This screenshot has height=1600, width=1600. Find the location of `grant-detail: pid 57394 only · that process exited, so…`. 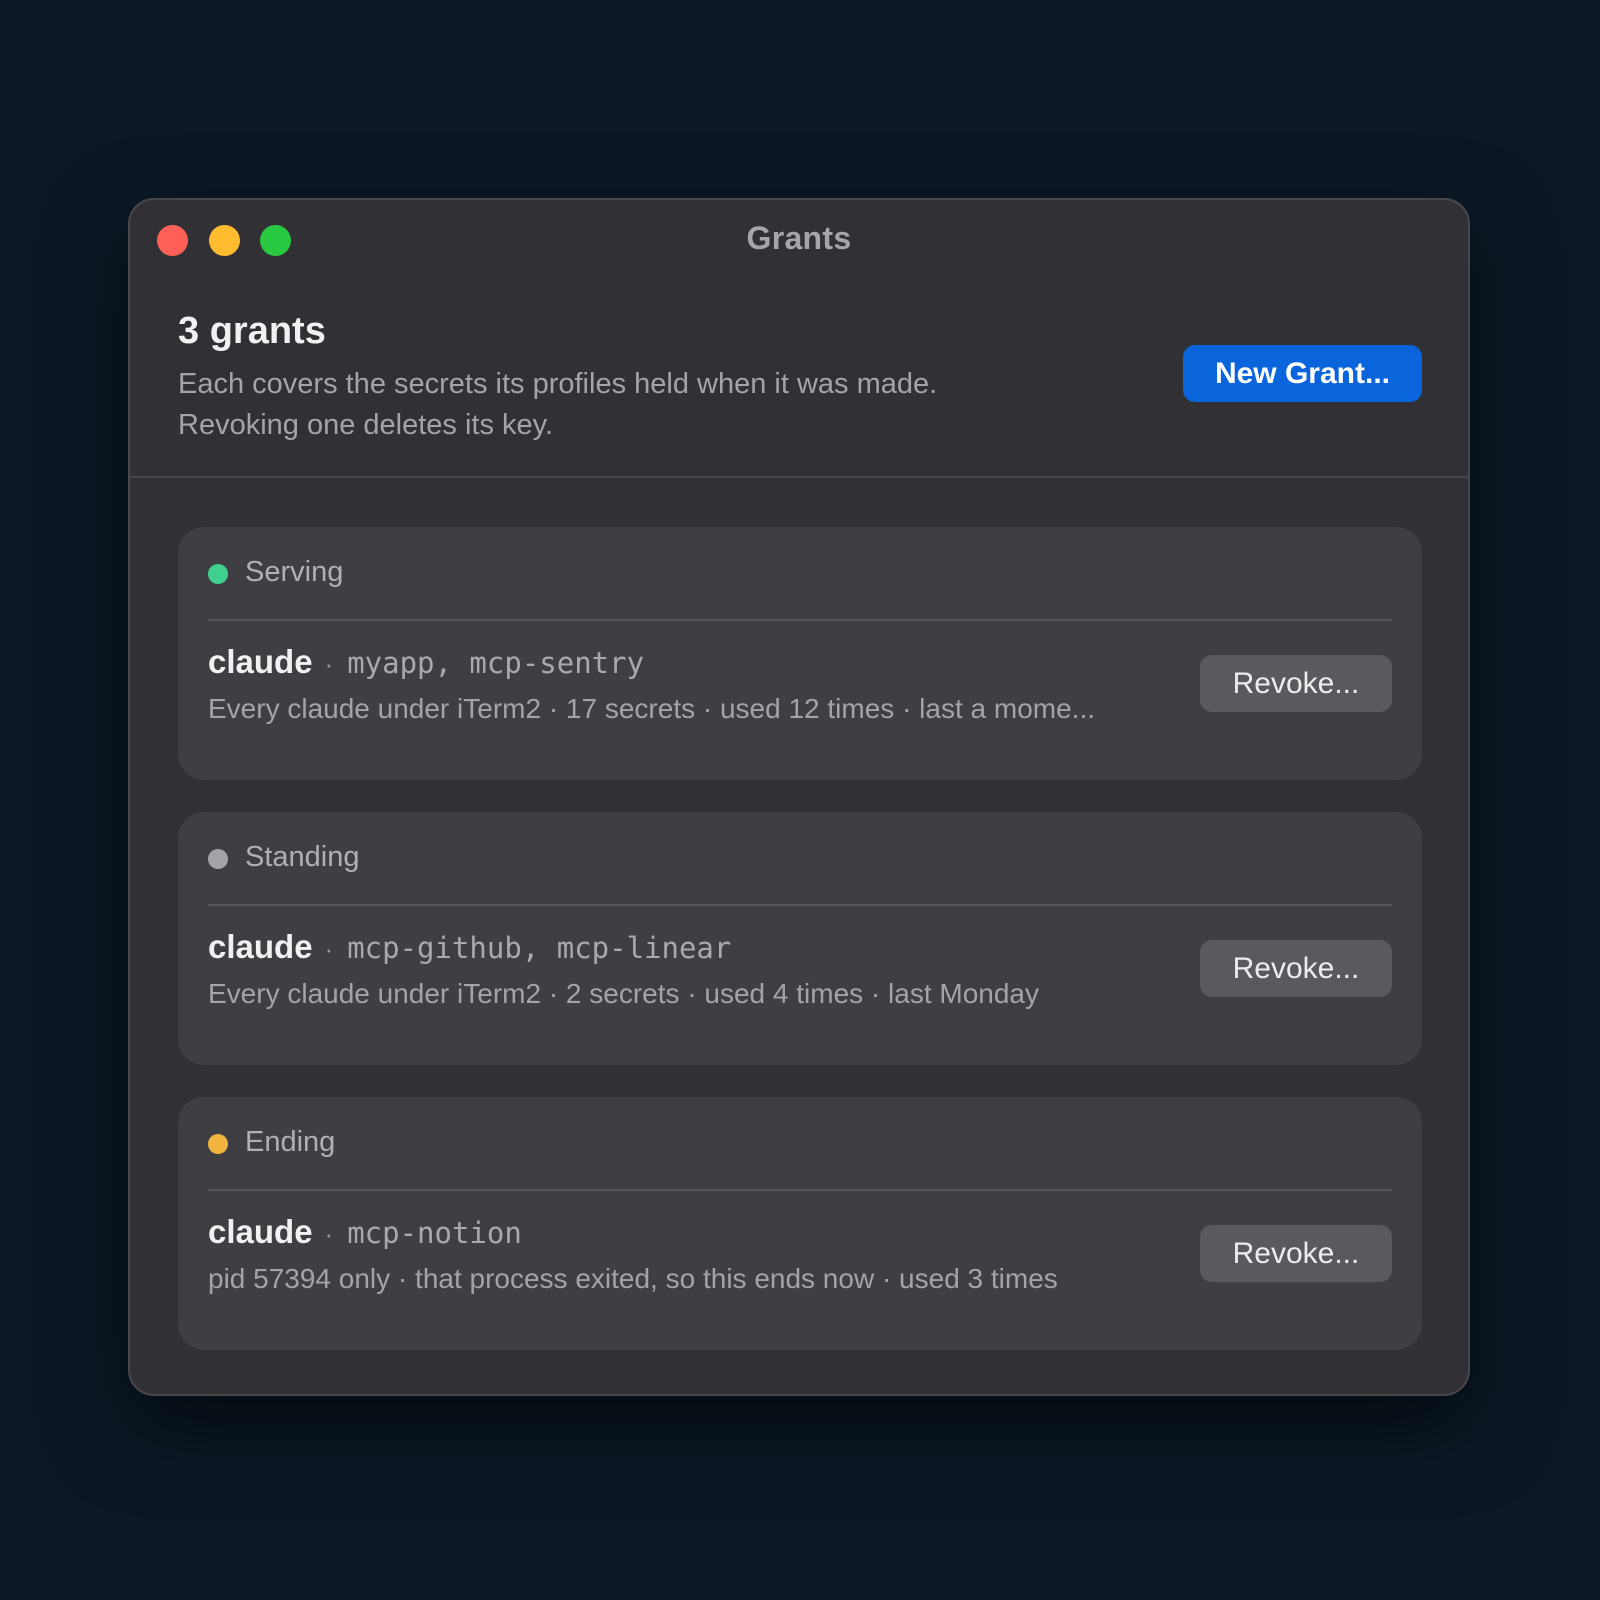

grant-detail: pid 57394 only · that process exited, so… is located at coordinates (633, 1278).